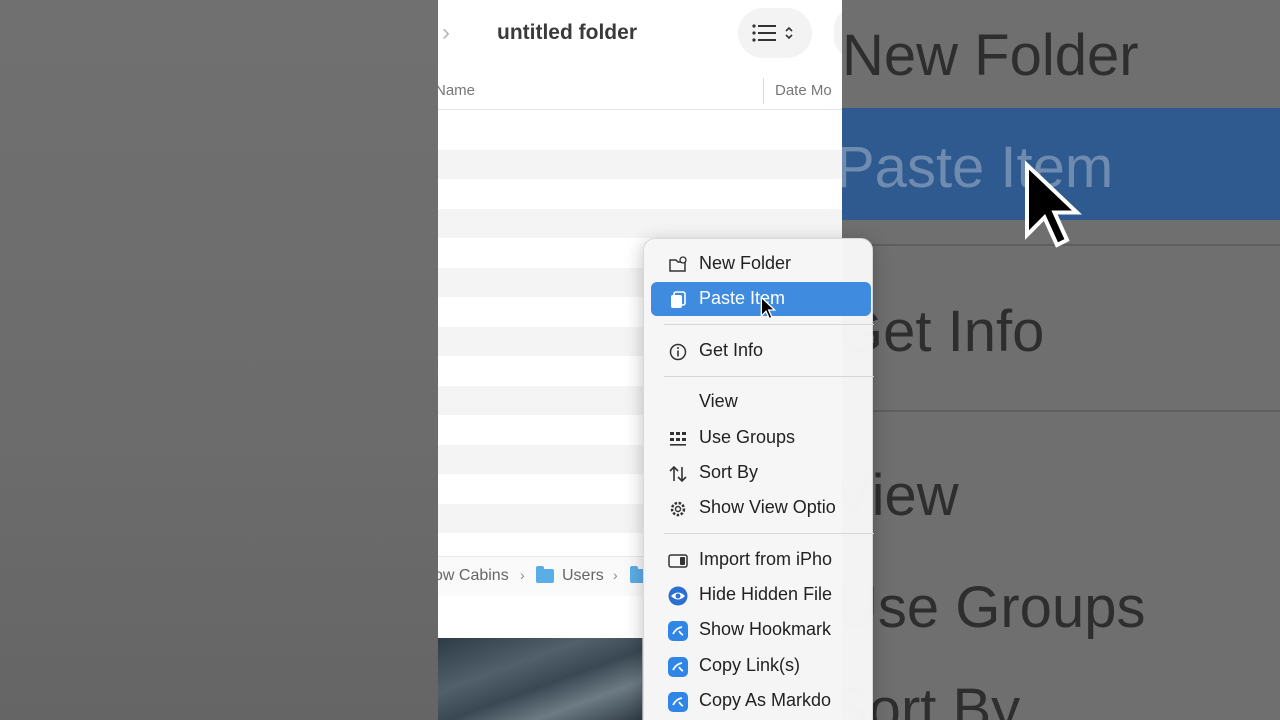  I want to click on view-mode-button, so click(775, 33).